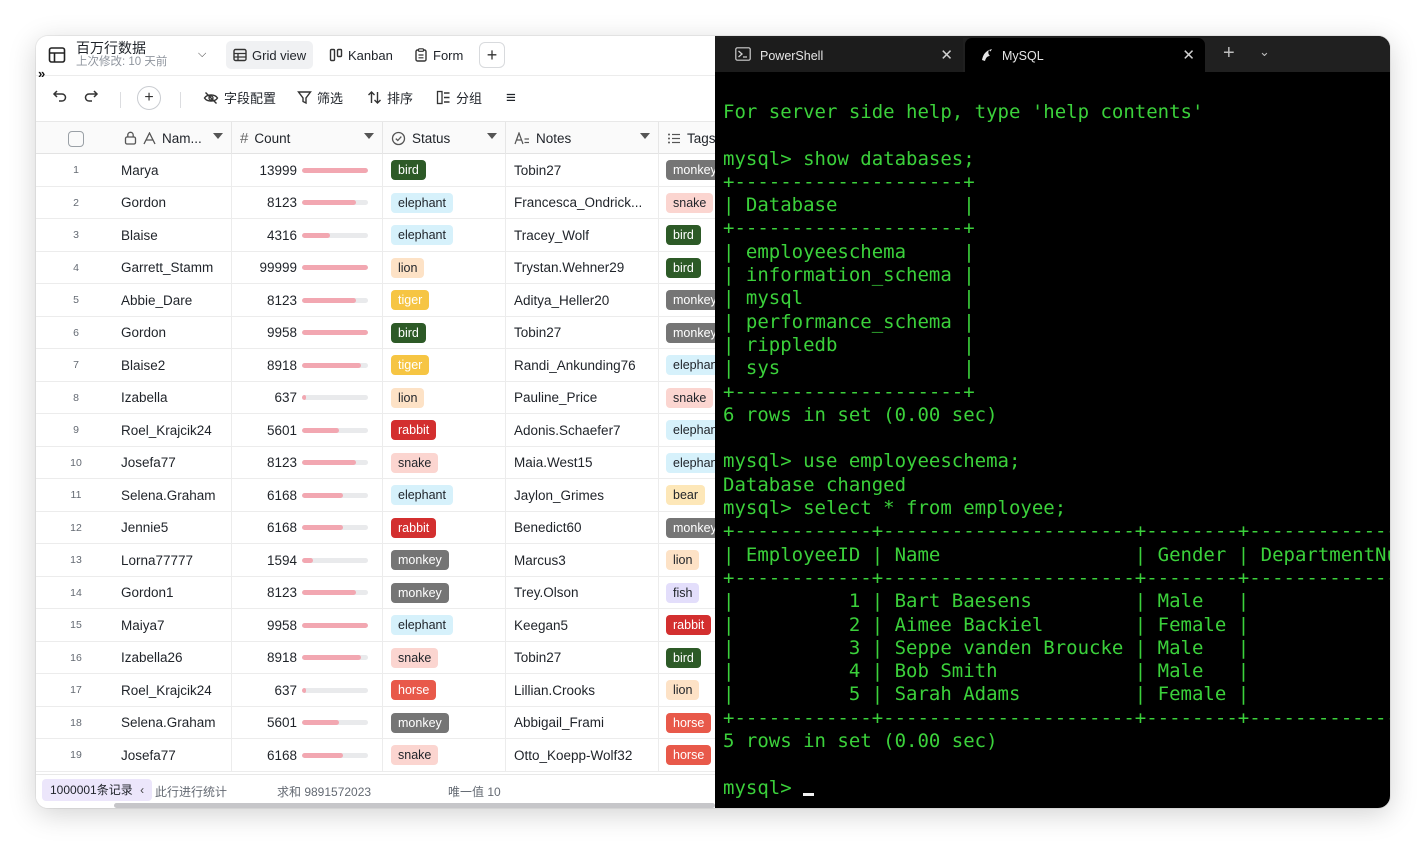  I want to click on cell-notes: Lillian.Crooks, so click(582, 690).